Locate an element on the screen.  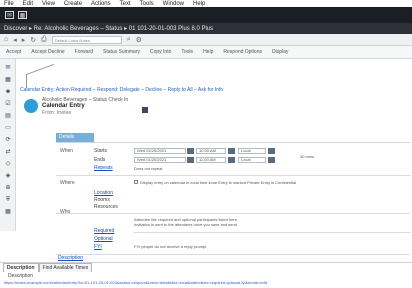
action-respond-options: Respond Options is located at coordinates (242, 52).